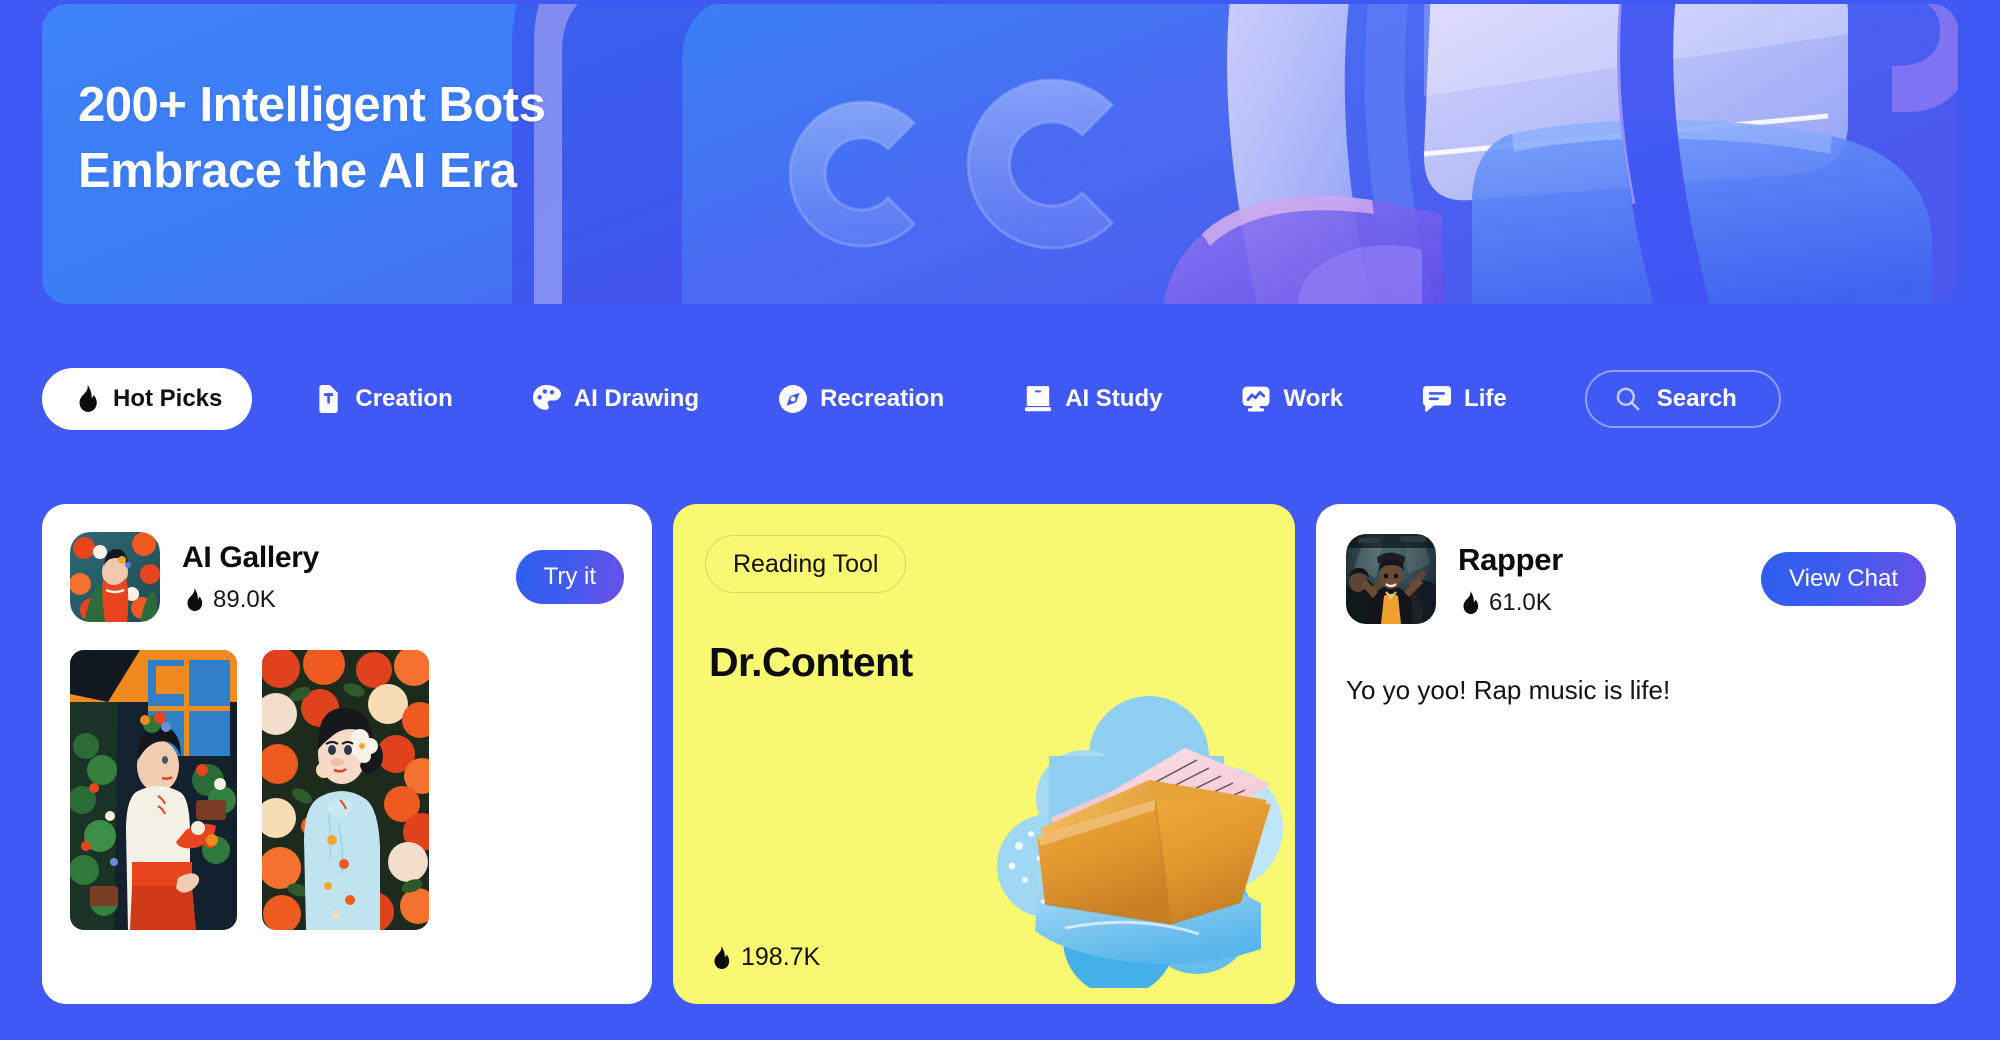 Image resolution: width=2000 pixels, height=1040 pixels. I want to click on palette-icon, so click(546, 399).